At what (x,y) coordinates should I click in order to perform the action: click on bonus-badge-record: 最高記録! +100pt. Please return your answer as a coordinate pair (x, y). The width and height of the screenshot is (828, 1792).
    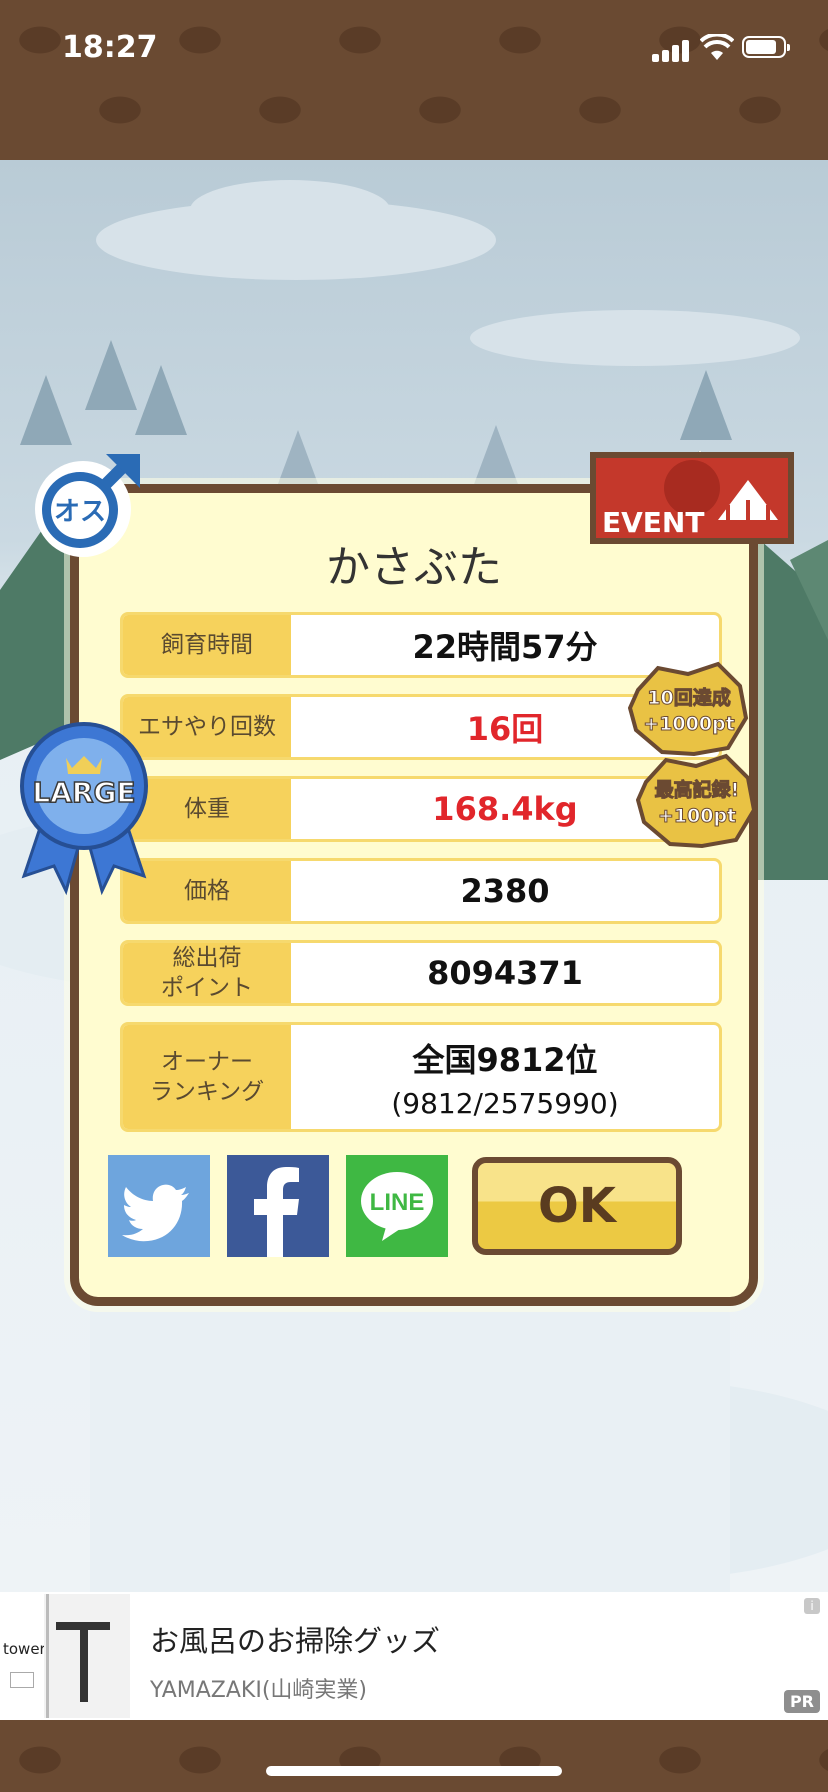
    Looking at the image, I should click on (696, 801).